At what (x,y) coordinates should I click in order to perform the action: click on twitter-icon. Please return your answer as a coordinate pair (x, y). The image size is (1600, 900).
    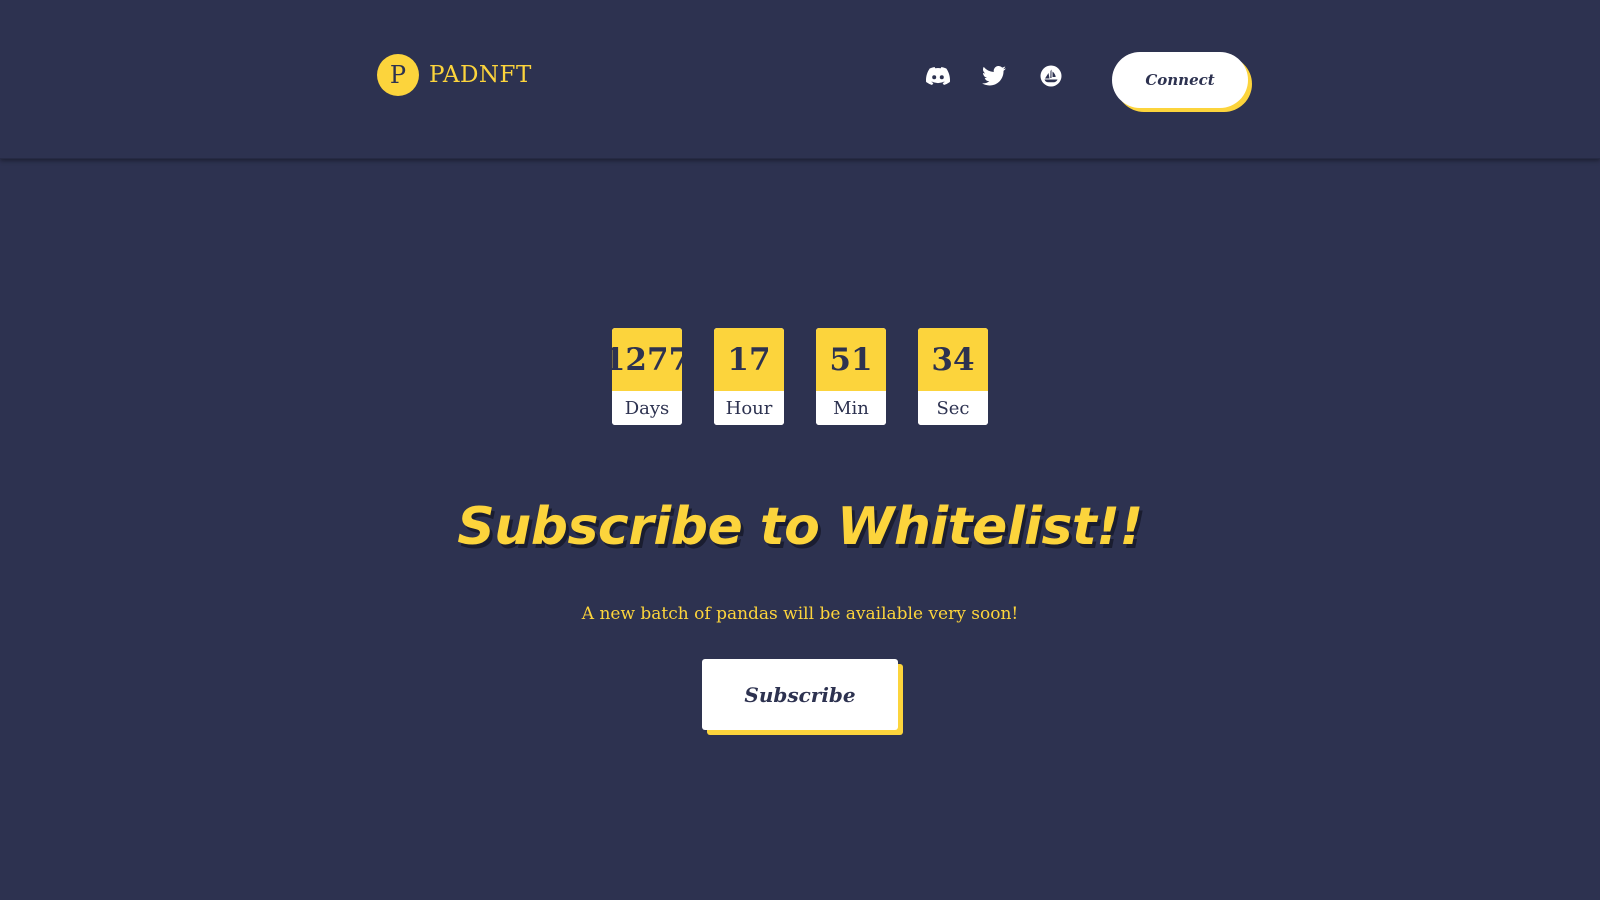
    Looking at the image, I should click on (994, 76).